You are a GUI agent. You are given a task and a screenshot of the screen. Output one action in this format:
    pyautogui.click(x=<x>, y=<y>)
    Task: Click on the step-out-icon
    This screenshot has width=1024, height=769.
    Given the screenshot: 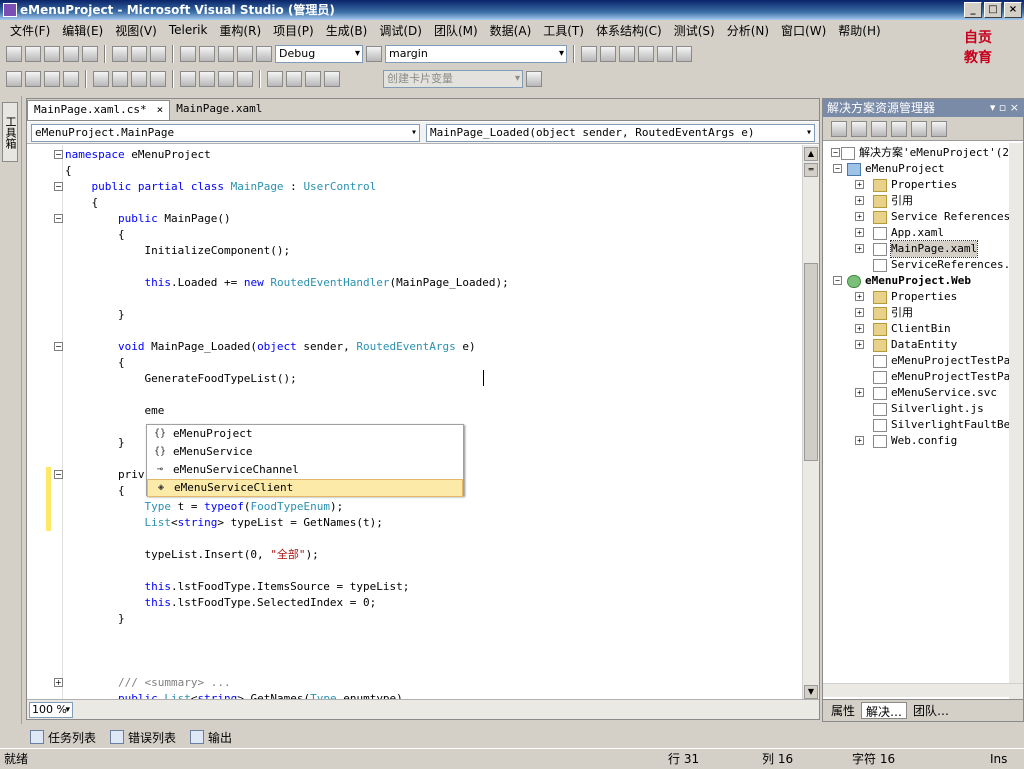 What is the action you would take?
    pyautogui.click(x=332, y=79)
    